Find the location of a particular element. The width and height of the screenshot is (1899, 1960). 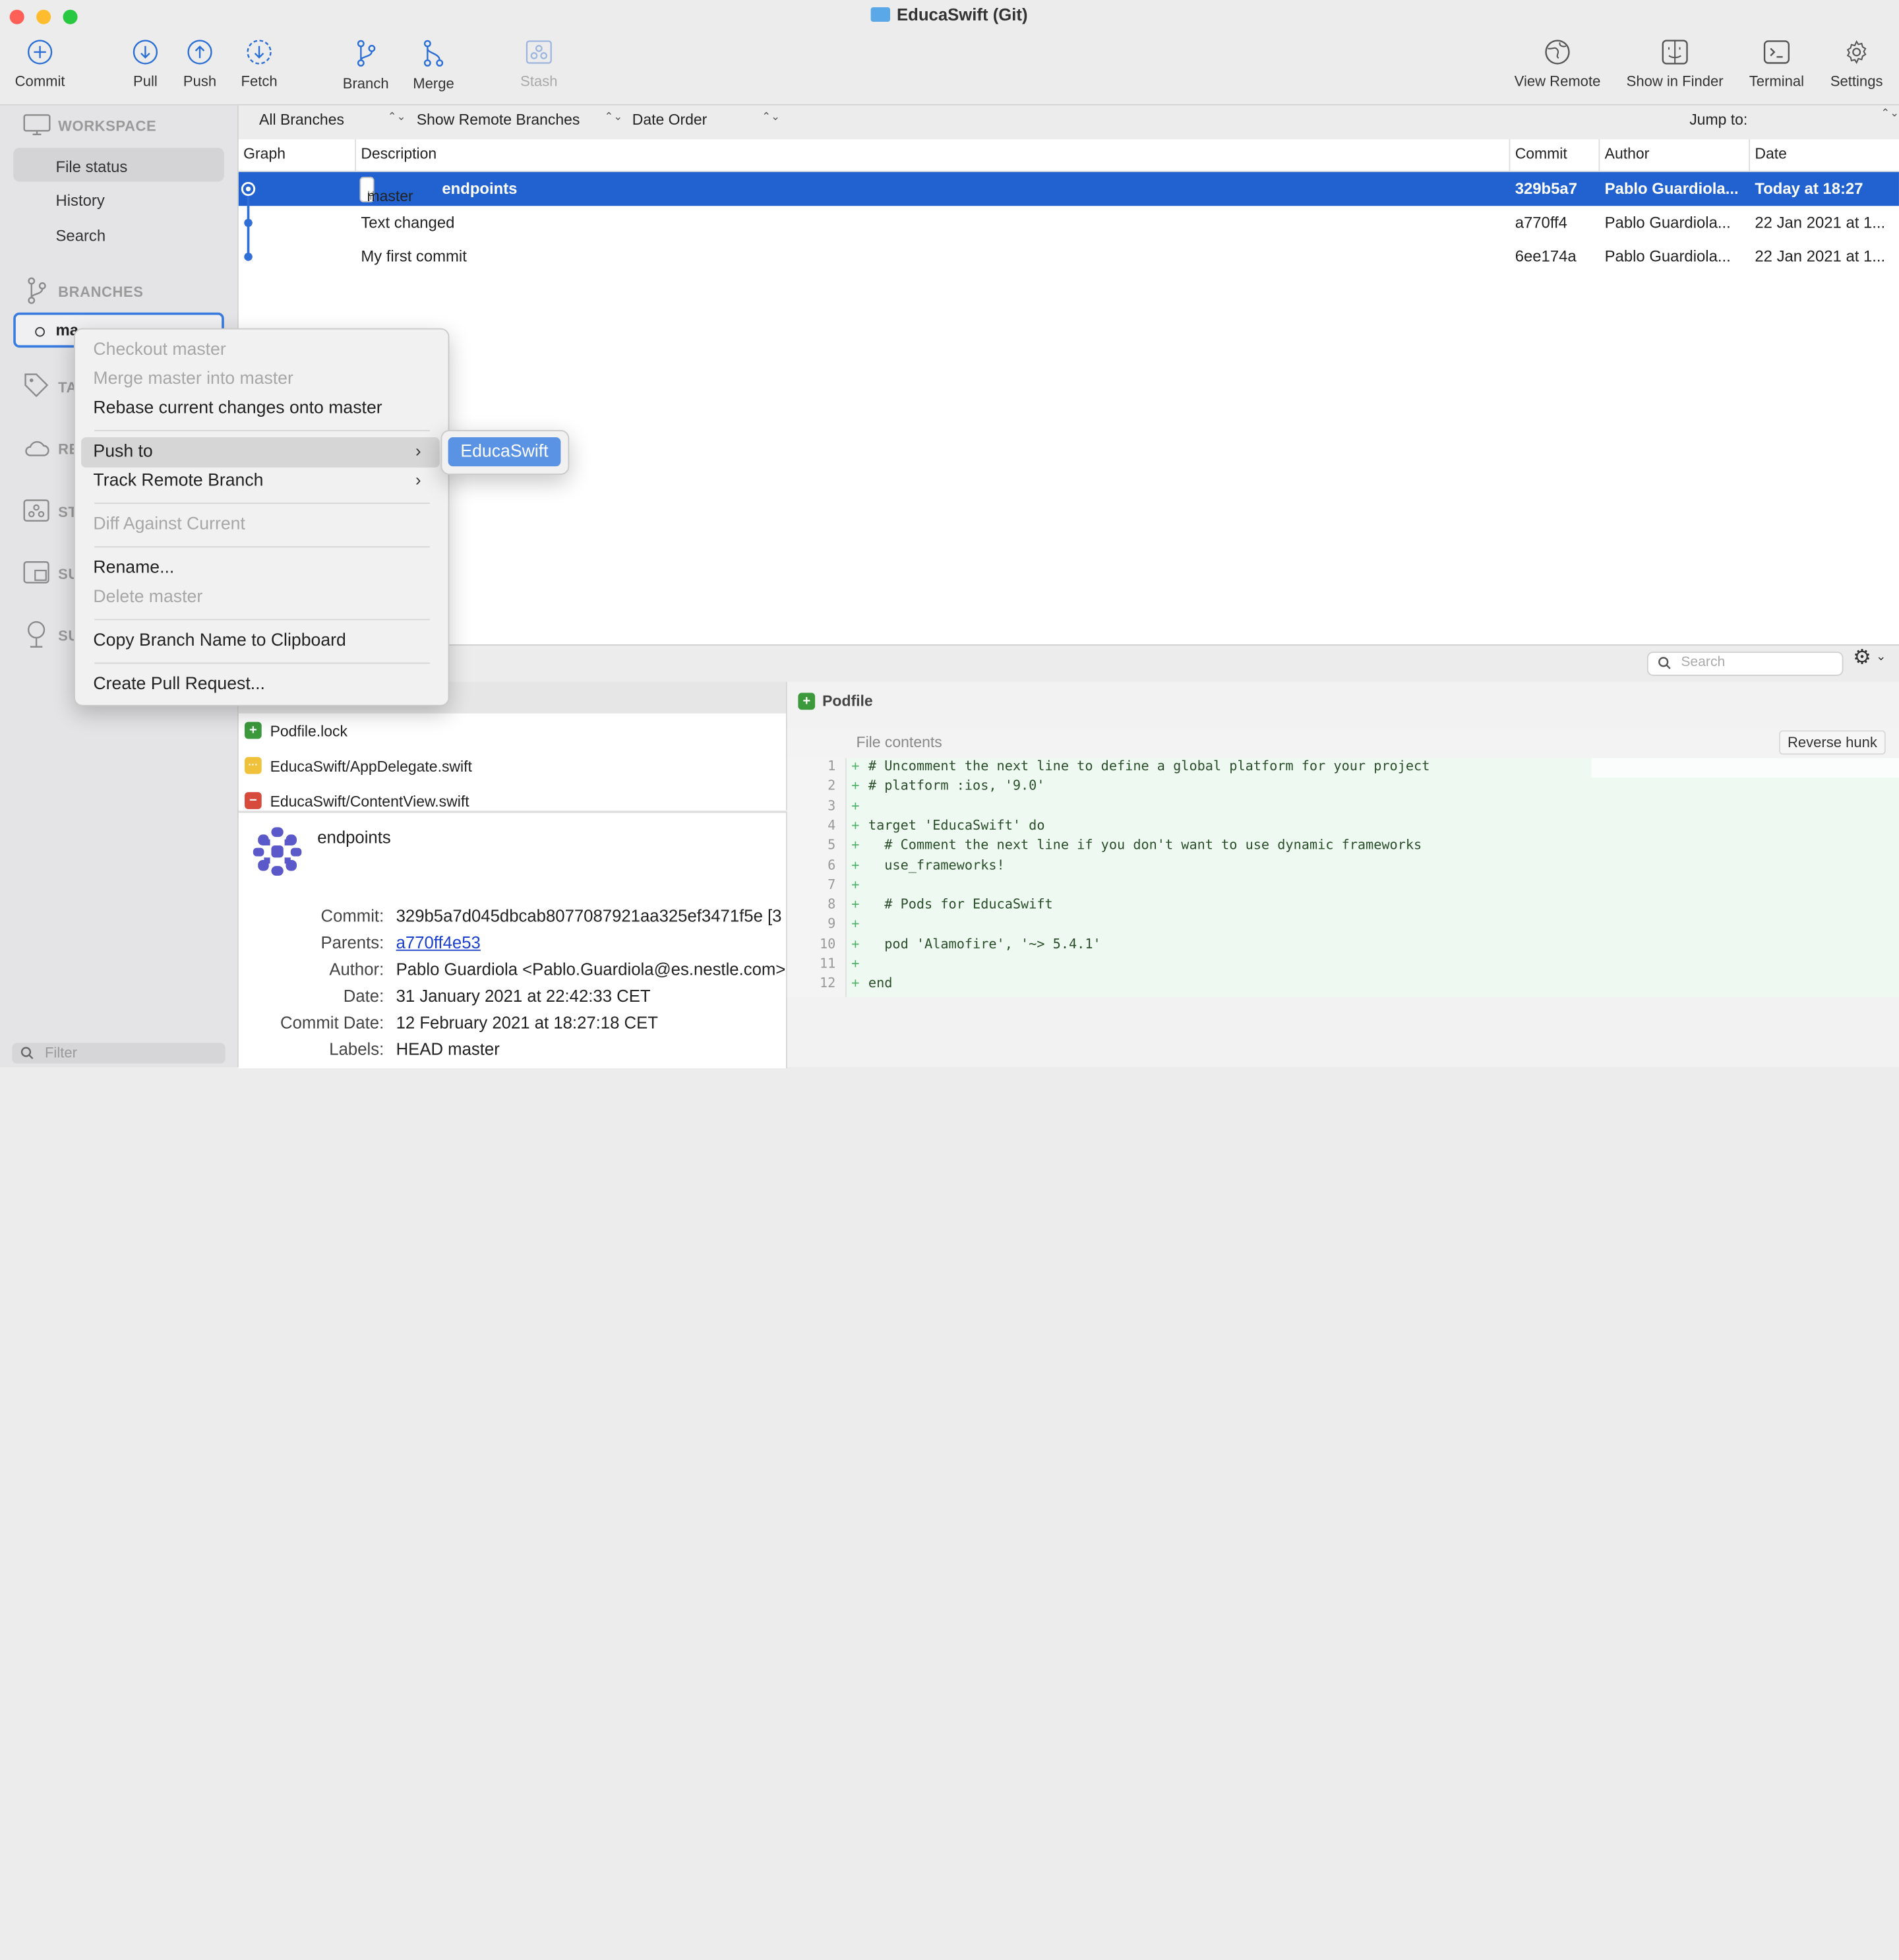

file-added-icon: + is located at coordinates (807, 701).